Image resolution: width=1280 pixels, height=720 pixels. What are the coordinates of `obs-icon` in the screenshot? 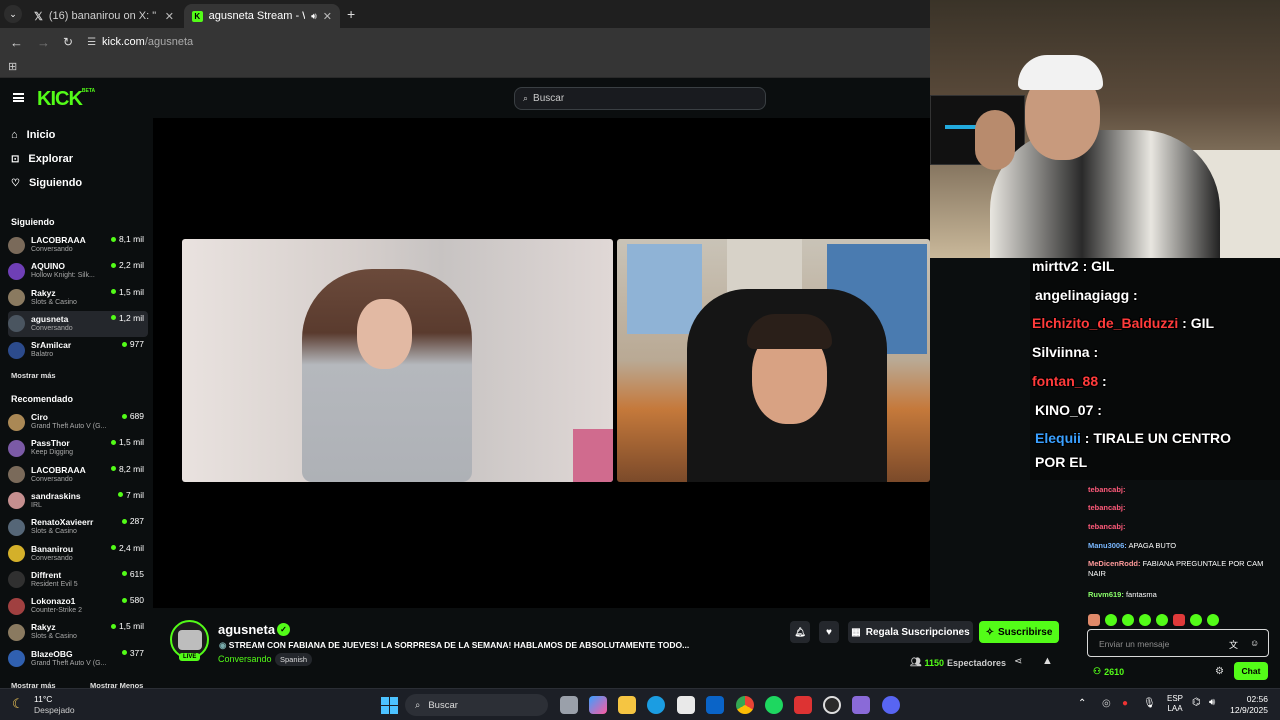 It's located at (832, 705).